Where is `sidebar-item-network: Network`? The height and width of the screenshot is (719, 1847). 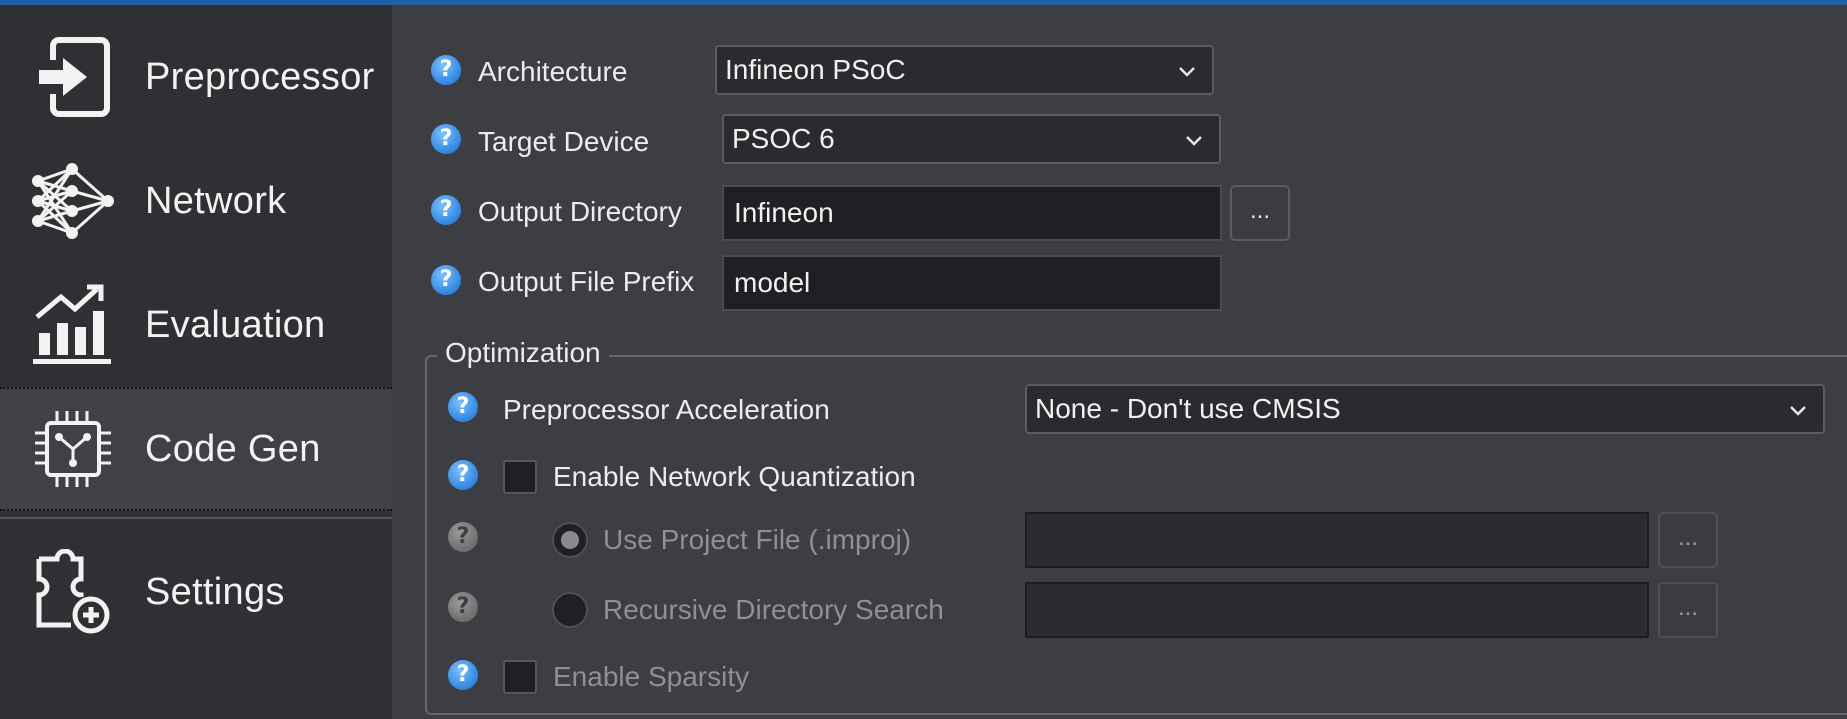 sidebar-item-network: Network is located at coordinates (196, 201).